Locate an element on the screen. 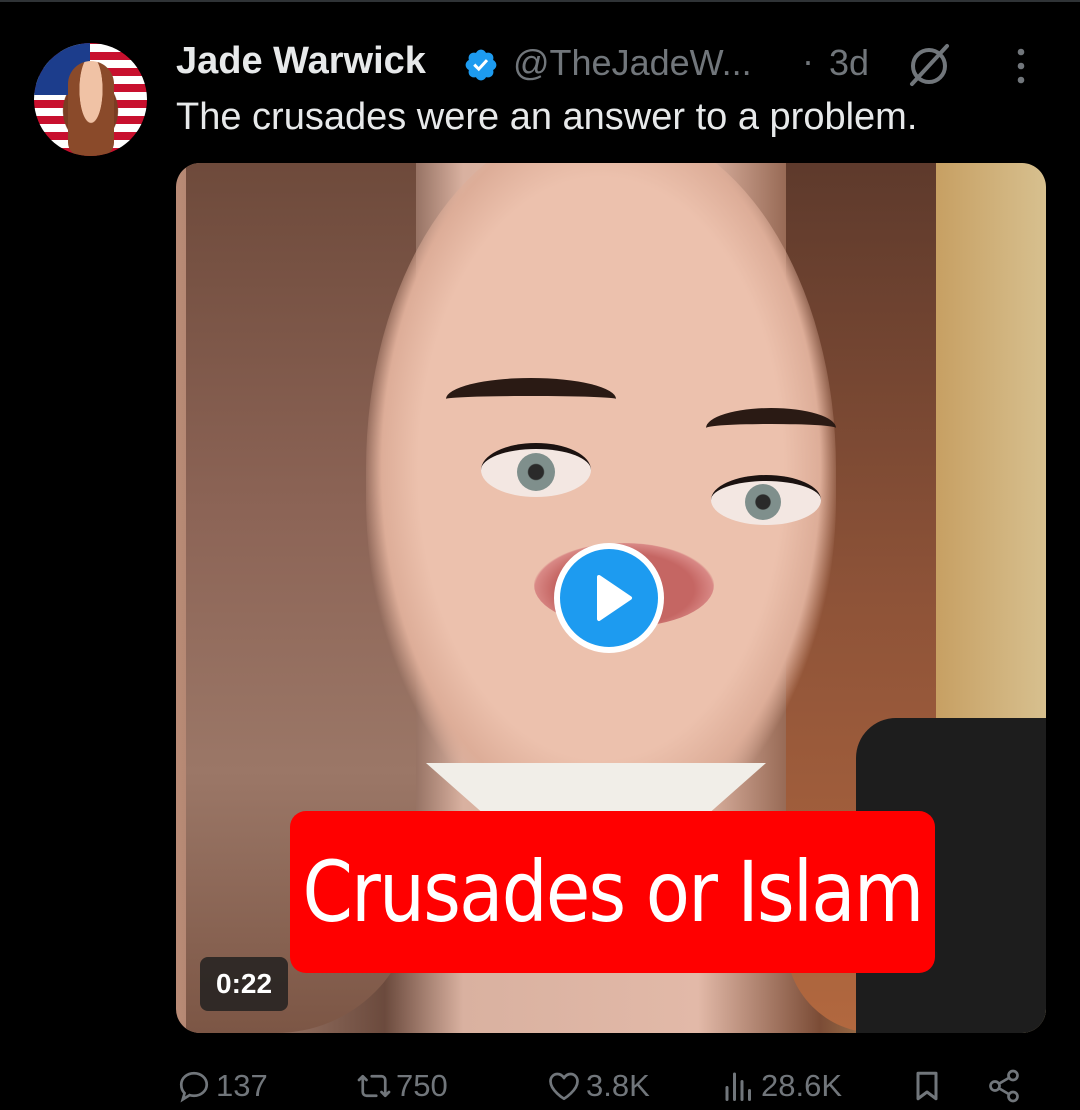 This screenshot has height=1110, width=1080. like-count: 3.8K is located at coordinates (618, 1085).